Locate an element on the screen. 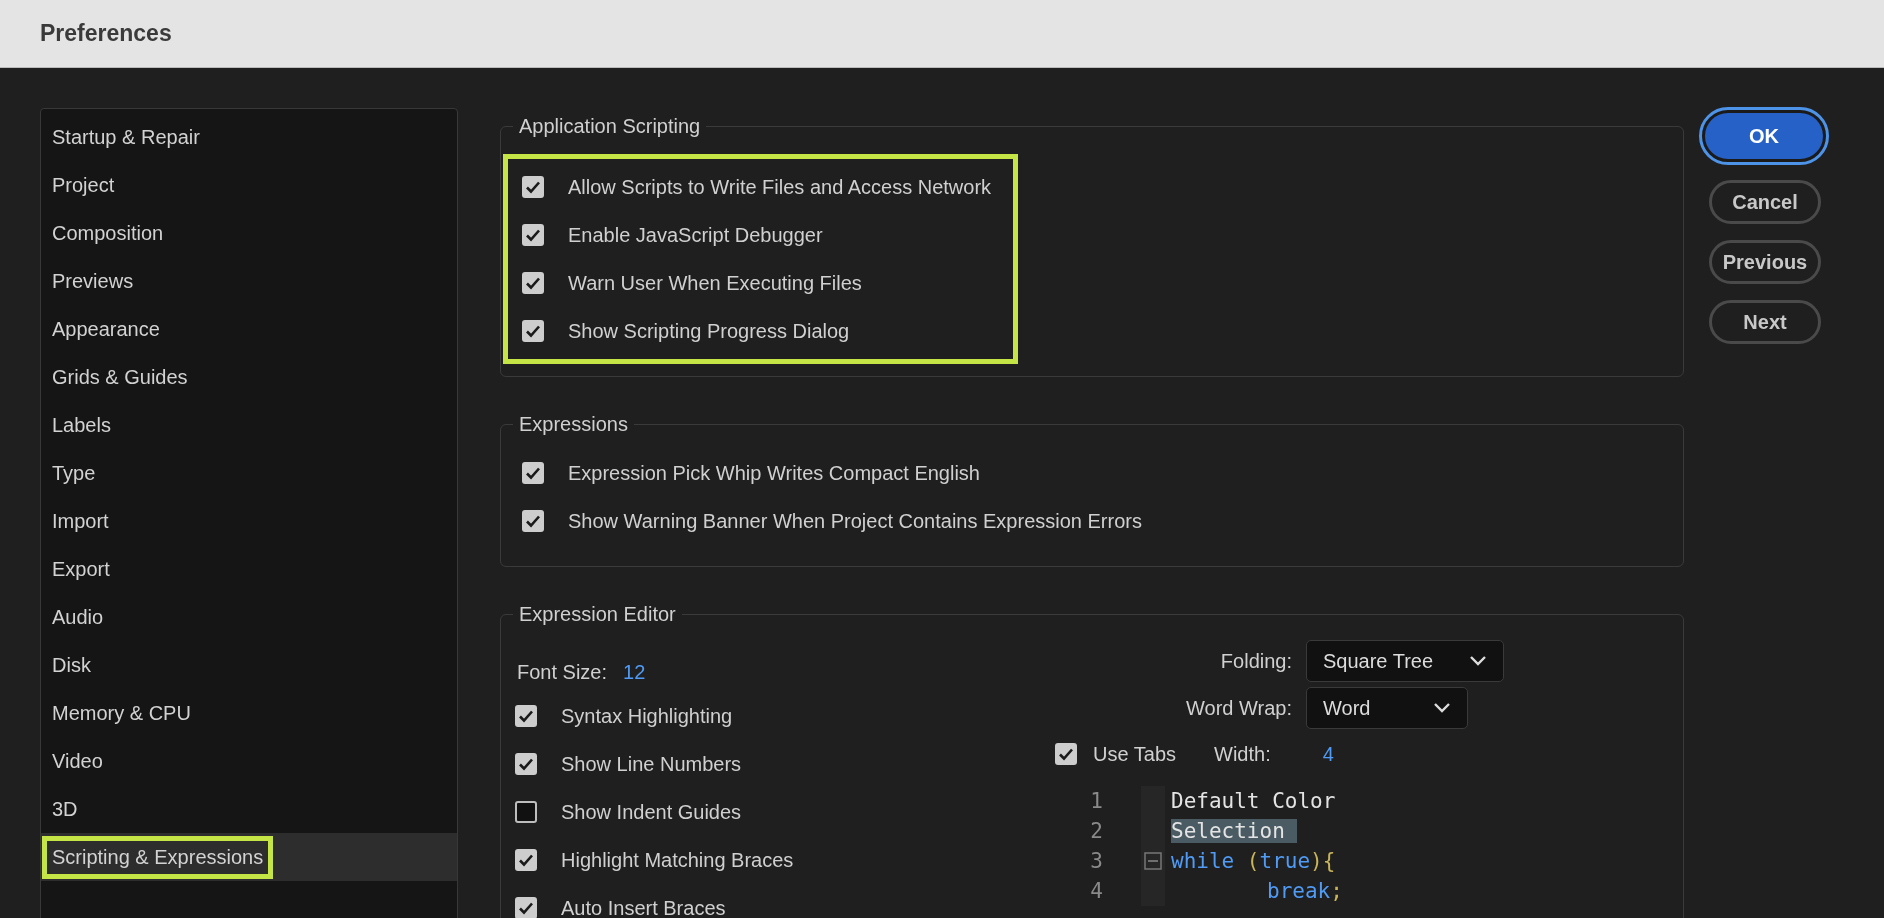 The height and width of the screenshot is (918, 1884). field-label: Font Size: is located at coordinates (562, 672).